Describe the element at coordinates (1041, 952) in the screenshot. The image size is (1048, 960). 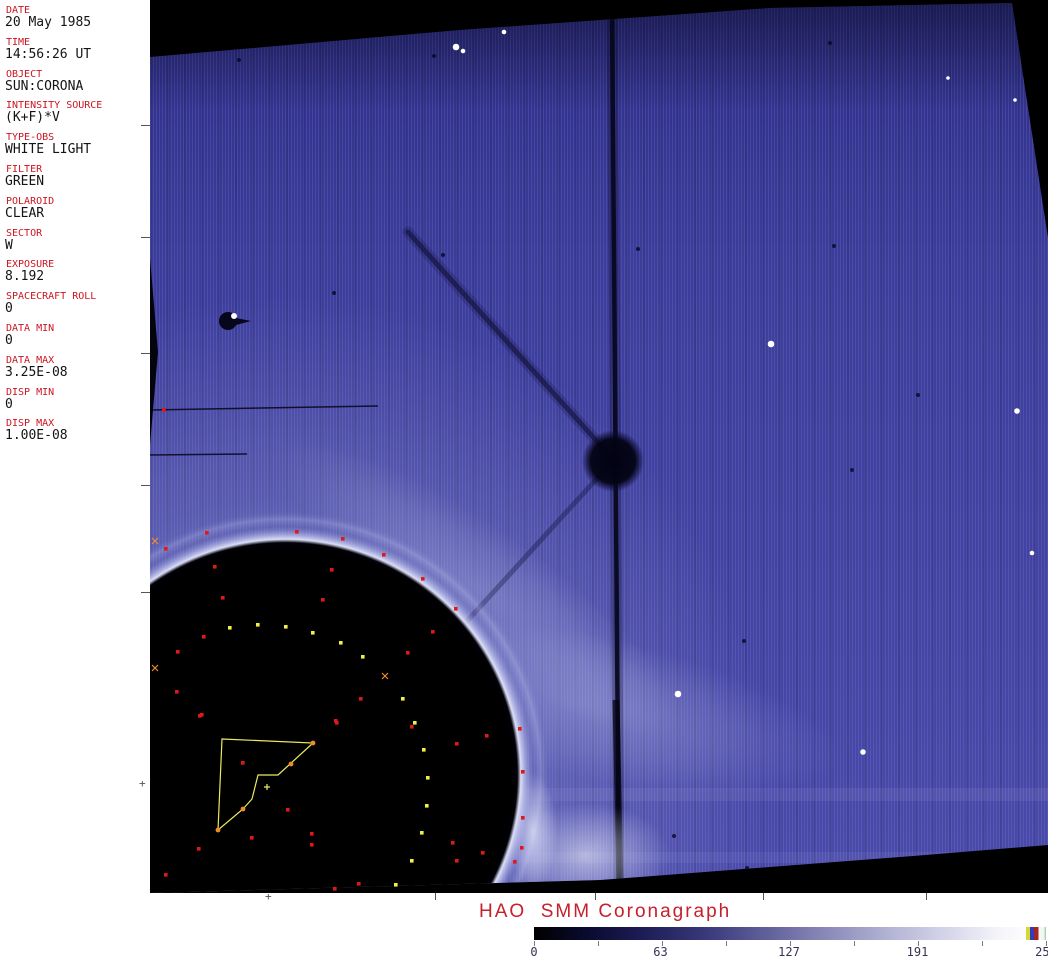
I see `colorbar-label: 255` at that location.